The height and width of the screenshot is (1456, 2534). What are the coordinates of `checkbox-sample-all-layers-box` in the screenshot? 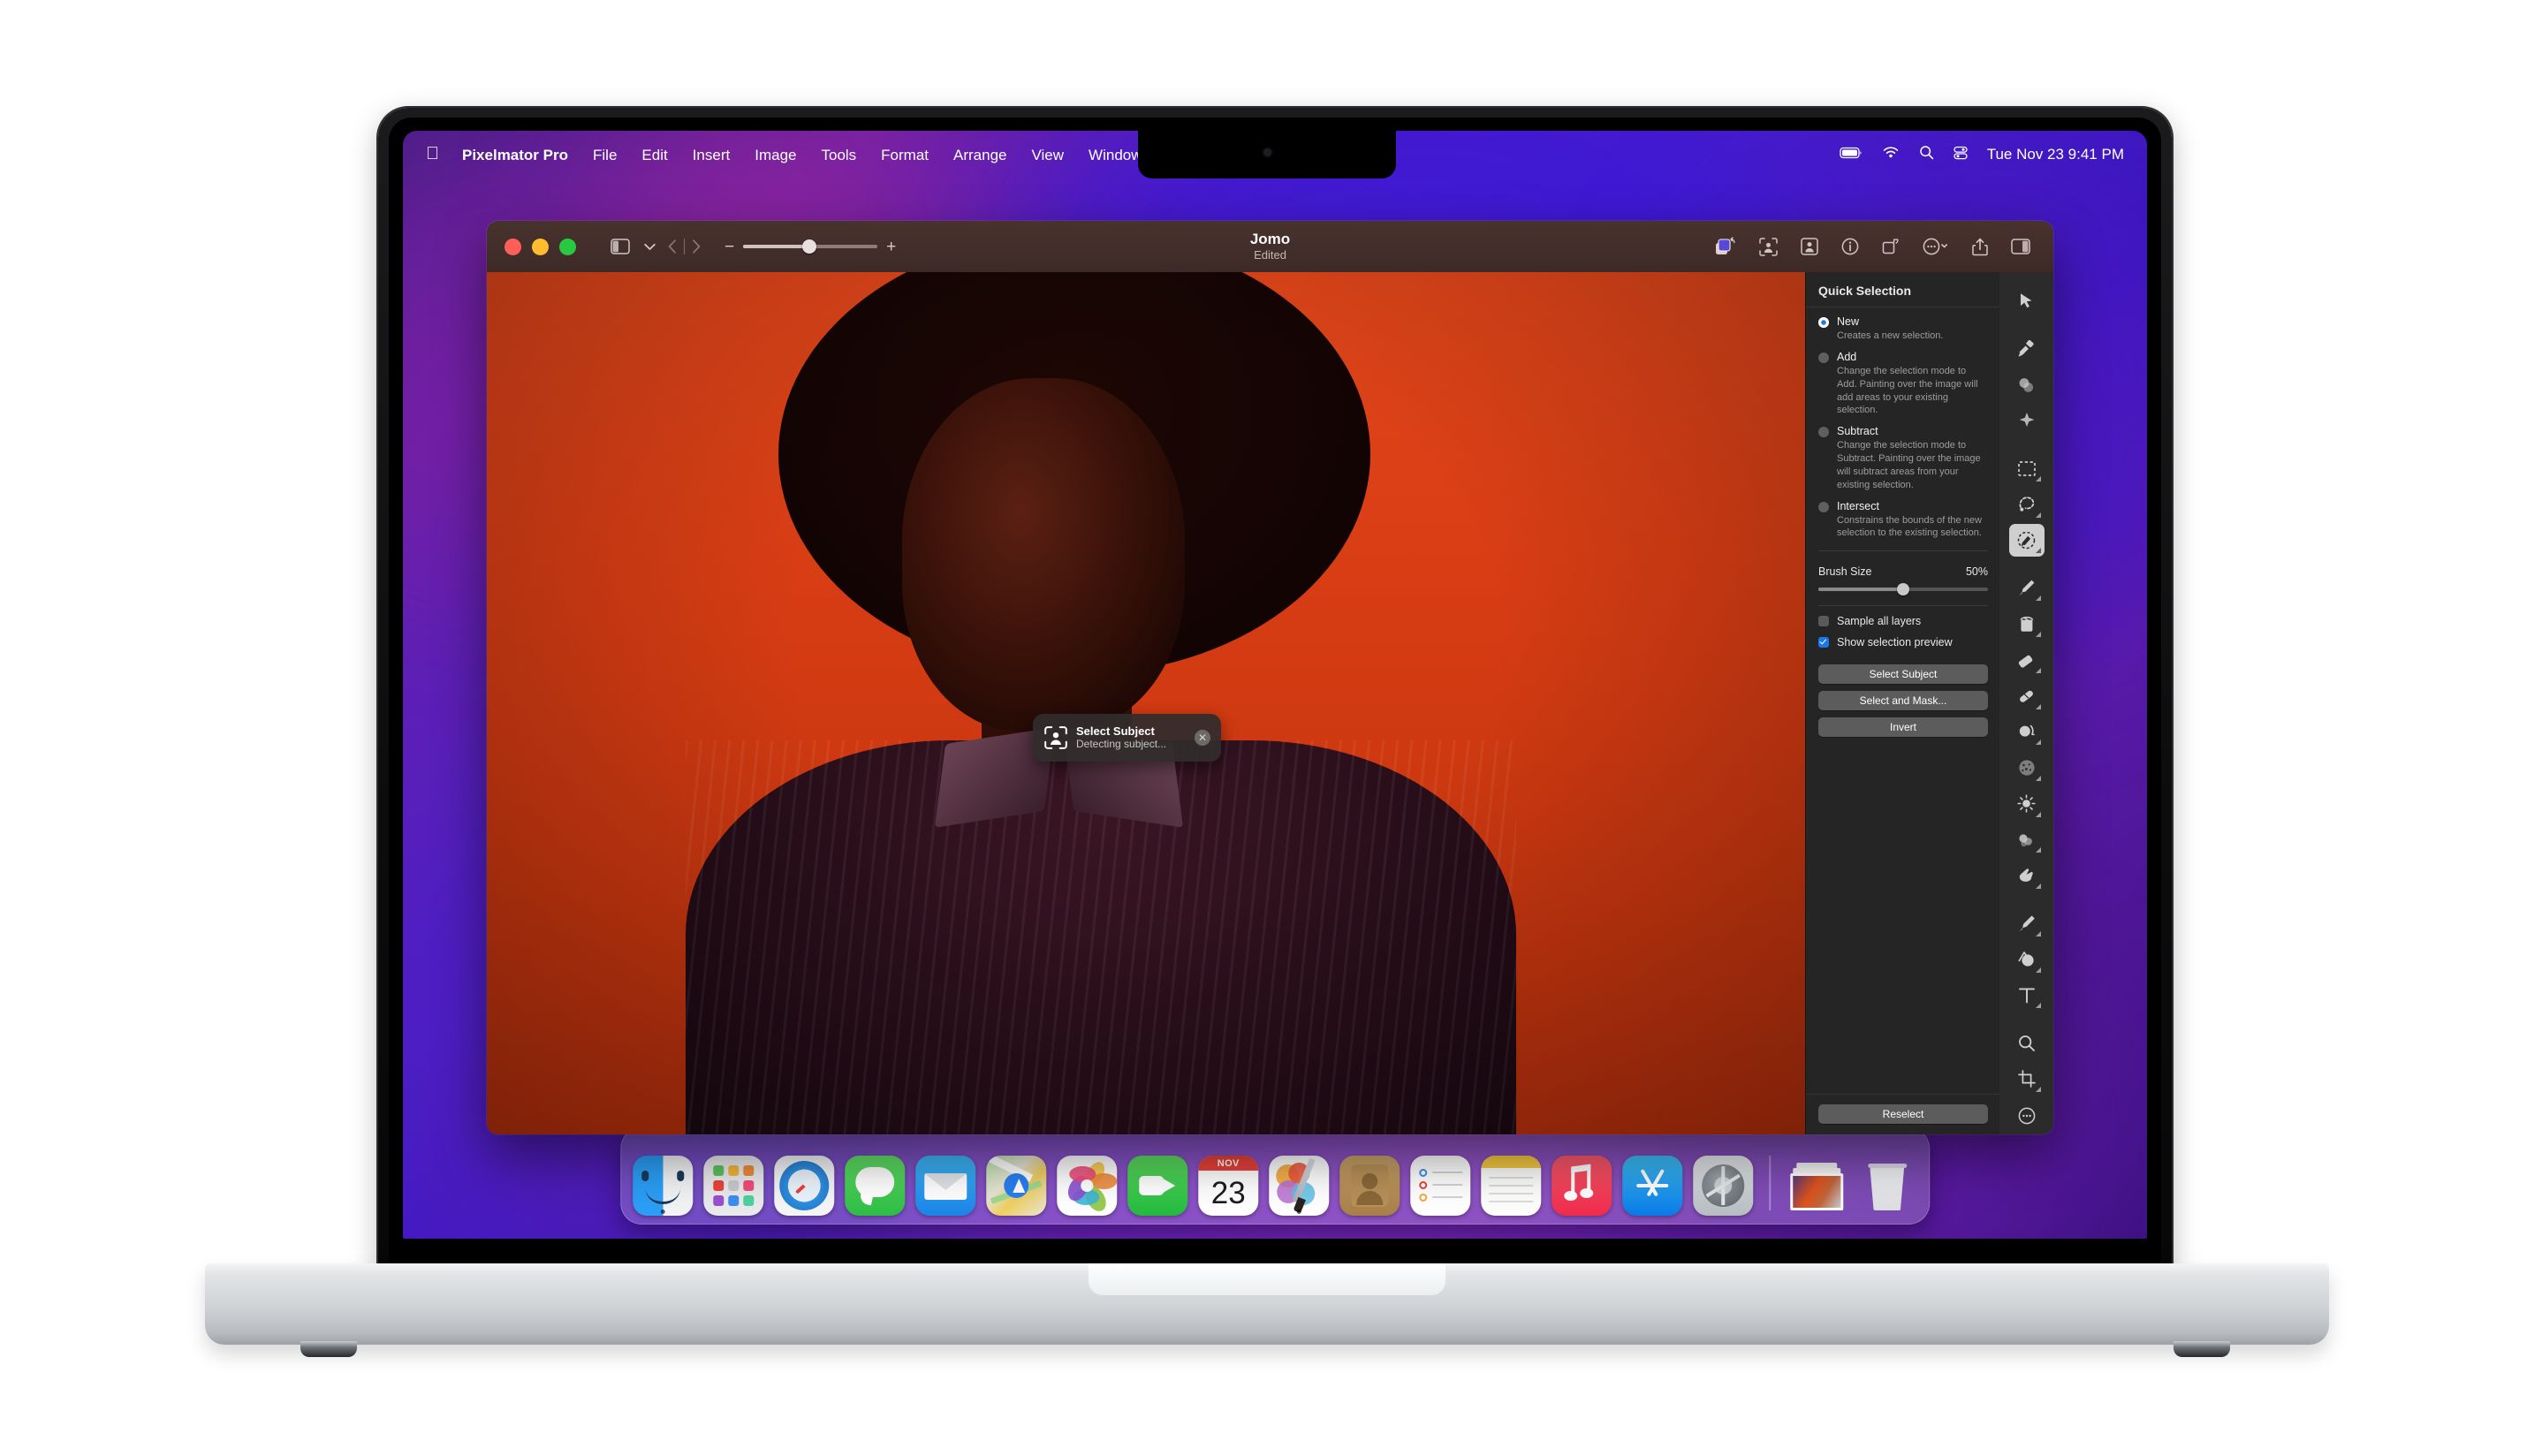 It's located at (1823, 620).